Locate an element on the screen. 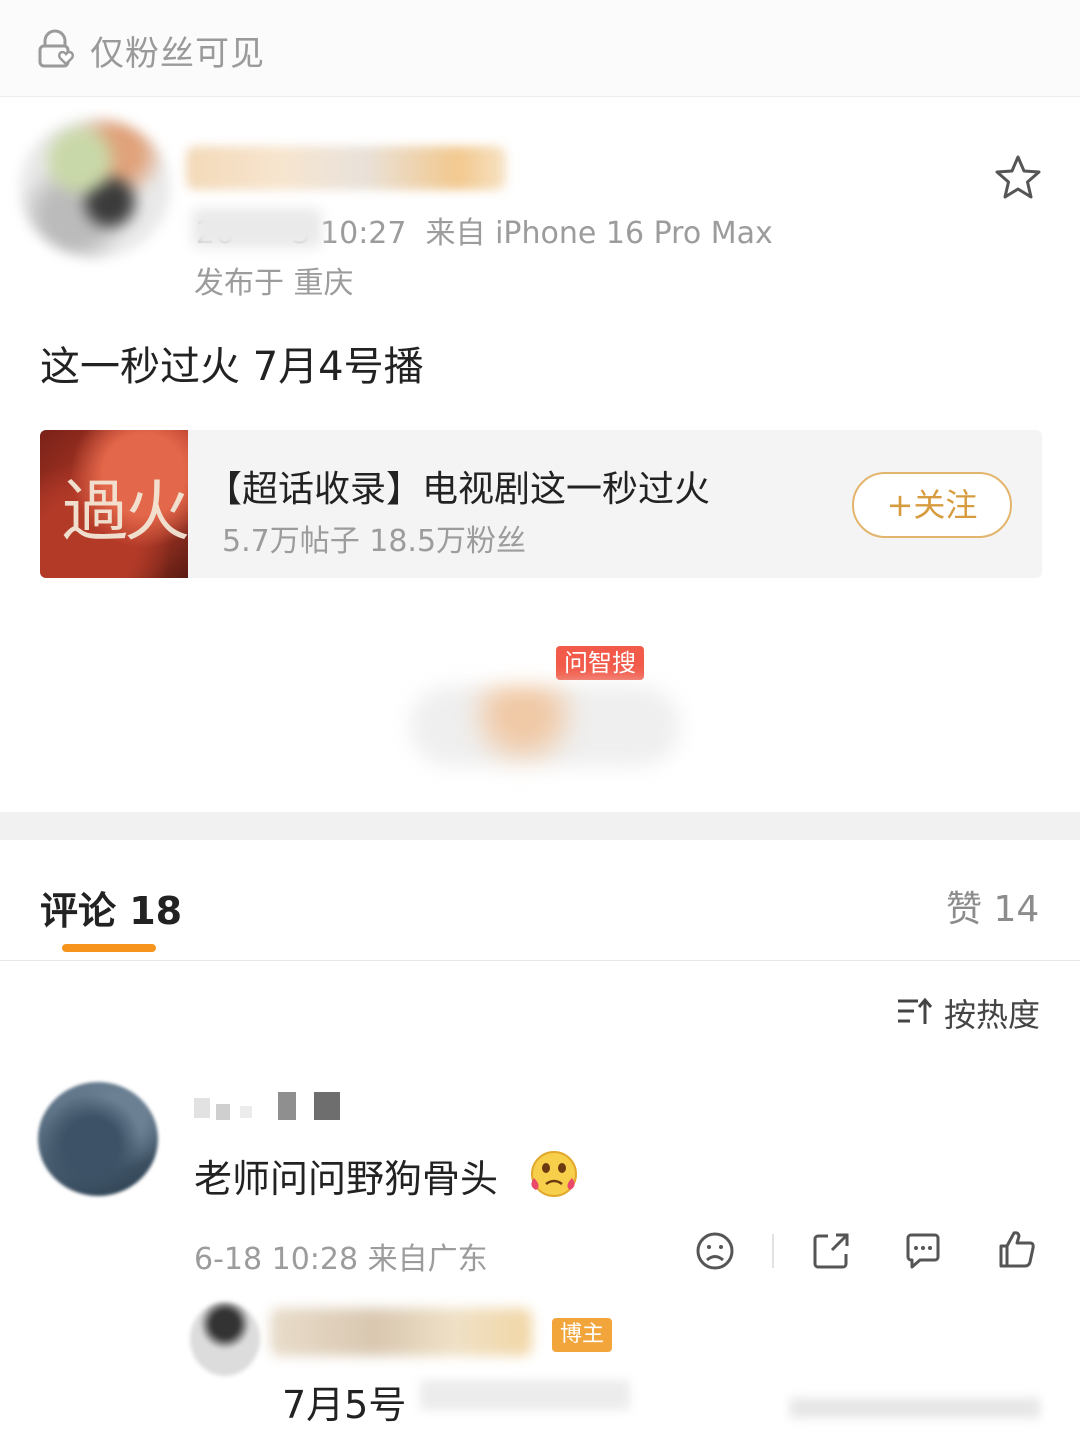  like-icon is located at coordinates (1017, 1249).